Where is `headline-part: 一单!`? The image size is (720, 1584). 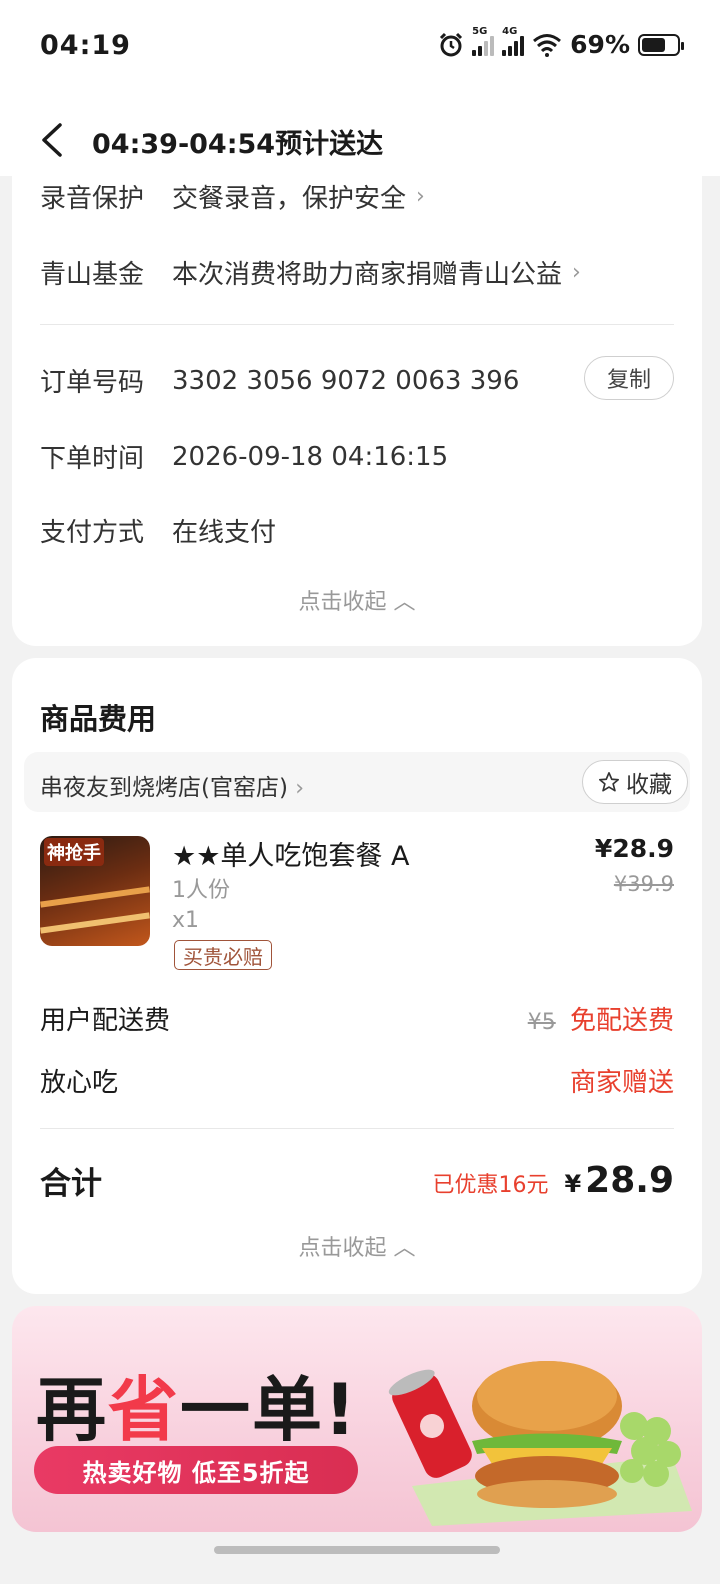 headline-part: 一单! is located at coordinates (269, 1410).